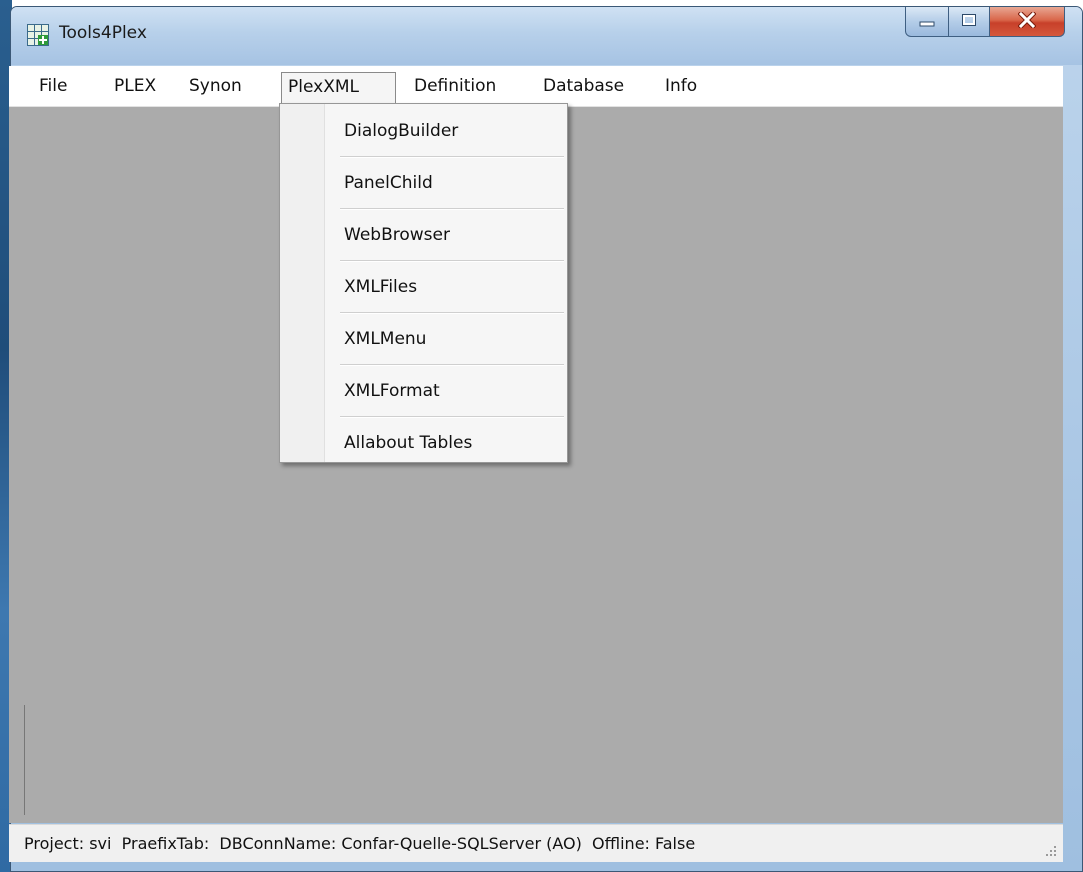 The width and height of the screenshot is (1083, 872). I want to click on grid-table-icon, so click(38, 35).